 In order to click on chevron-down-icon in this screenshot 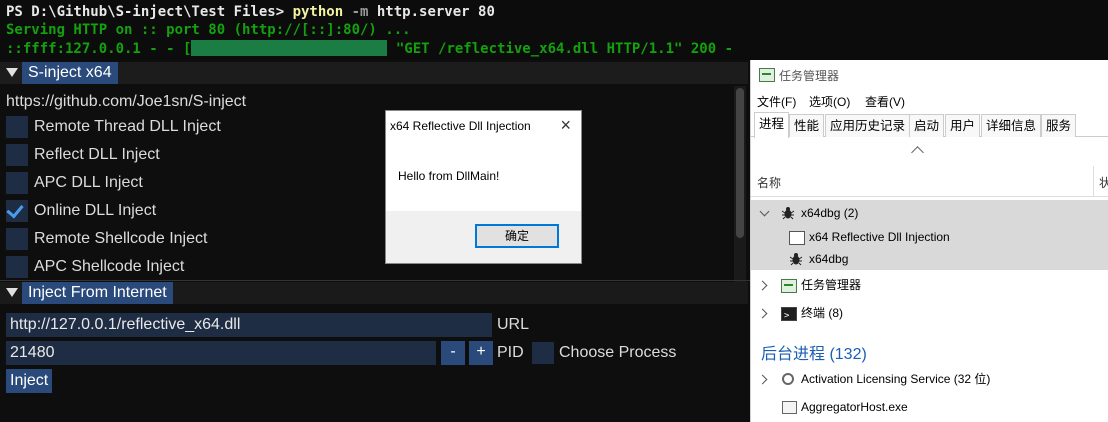, I will do `click(764, 211)`.